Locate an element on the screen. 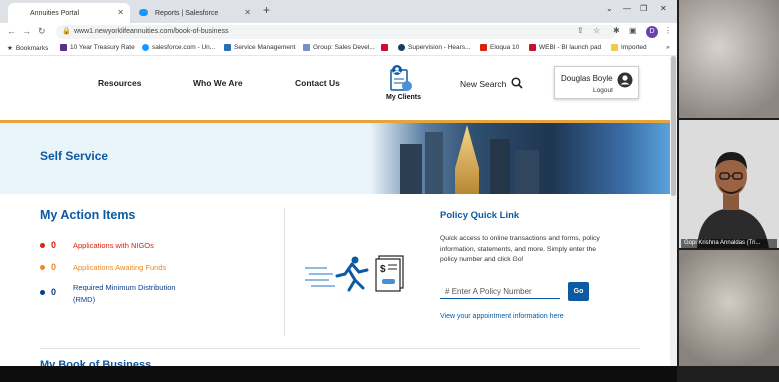  lock-icon: 🔒 is located at coordinates (66, 31).